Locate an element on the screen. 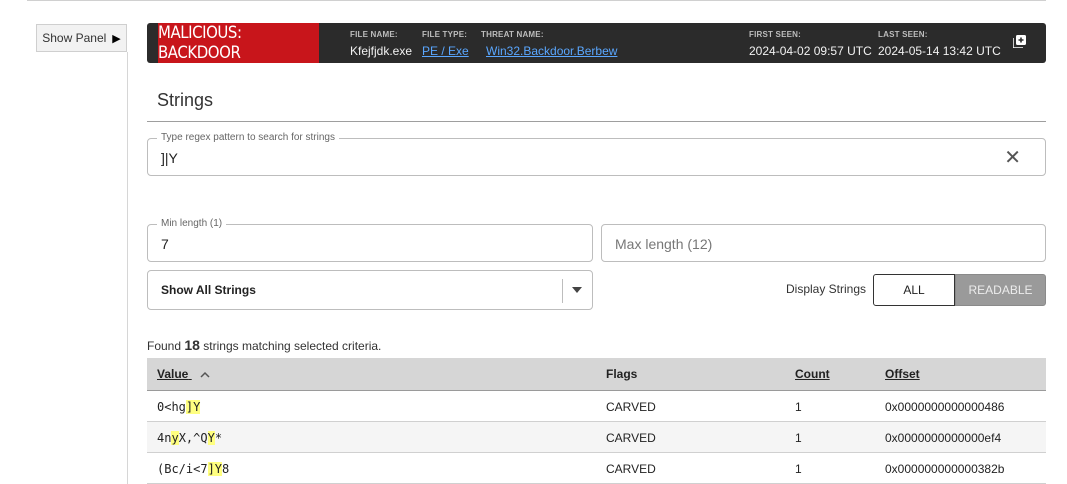 This screenshot has width=1067, height=484. file-name-field: FILE NAME: Kfejfjdk.exe is located at coordinates (381, 44).